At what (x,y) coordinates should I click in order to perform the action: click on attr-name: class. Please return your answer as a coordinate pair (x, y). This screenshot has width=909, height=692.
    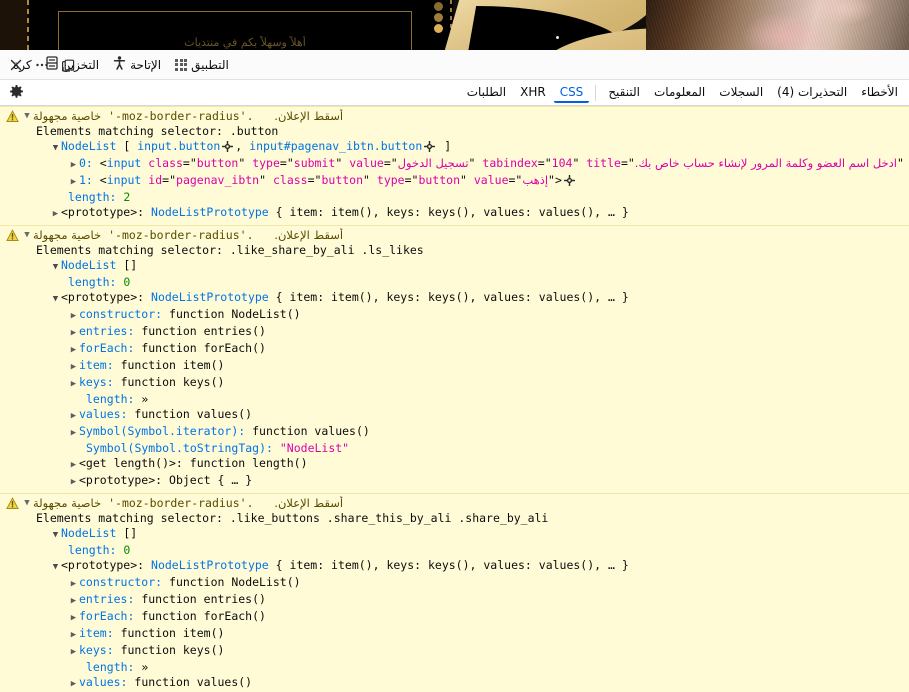
    Looking at the image, I should click on (165, 163).